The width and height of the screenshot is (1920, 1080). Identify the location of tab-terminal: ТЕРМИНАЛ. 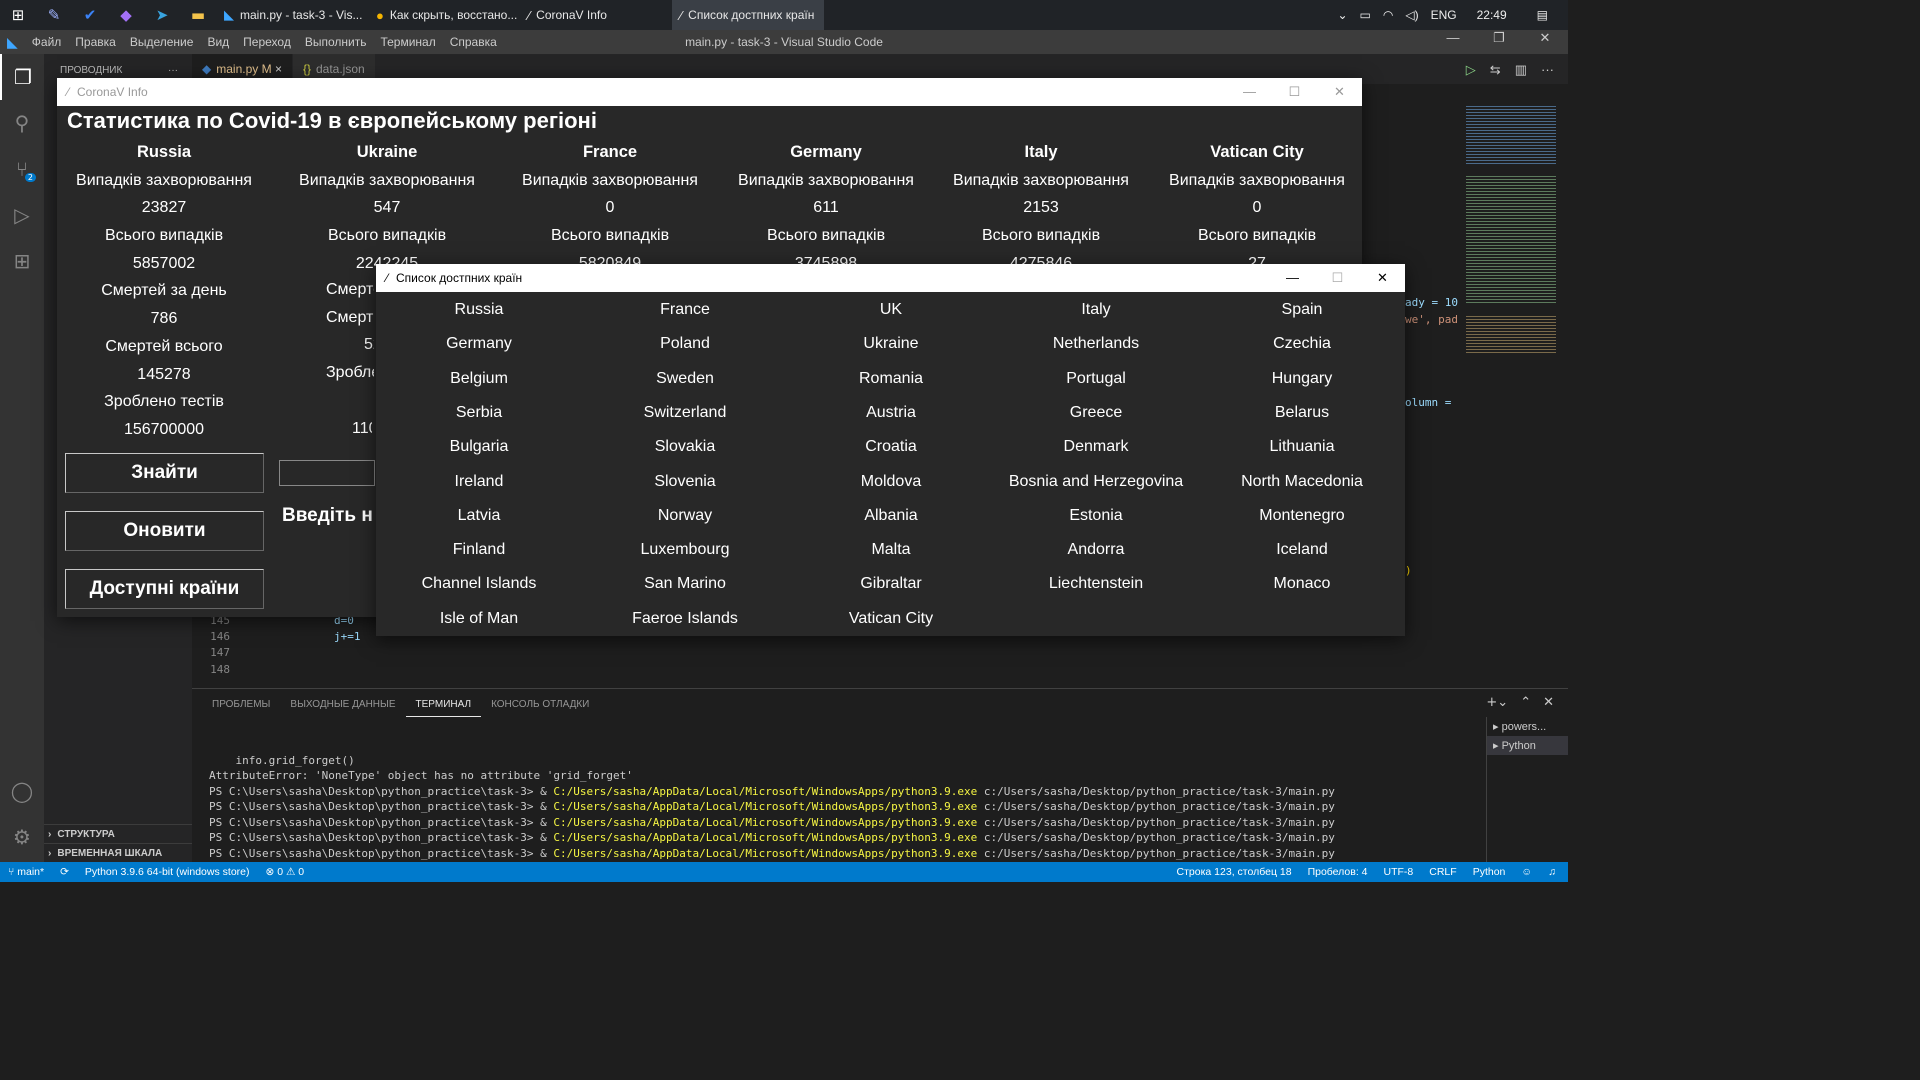
(443, 704).